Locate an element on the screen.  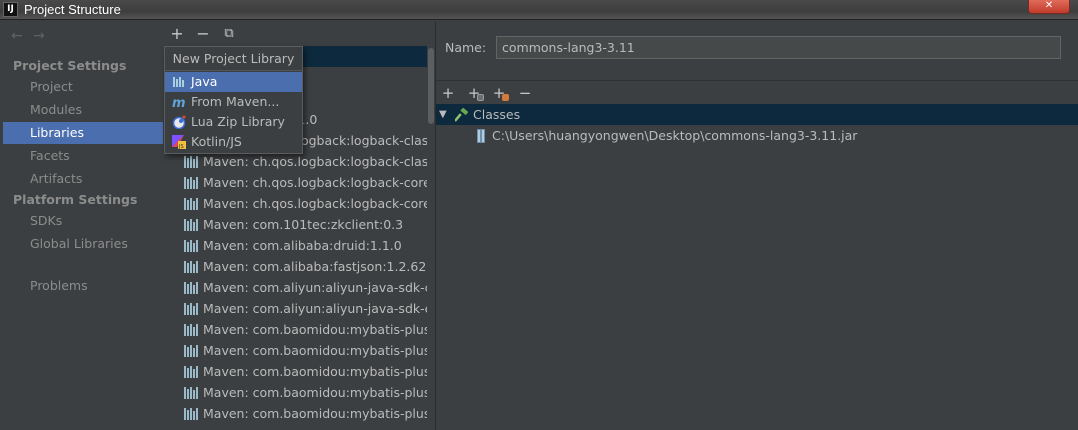
library-name: Maven: com.aliyun:aliyun-java-sdk-core: is located at coordinates (315, 287).